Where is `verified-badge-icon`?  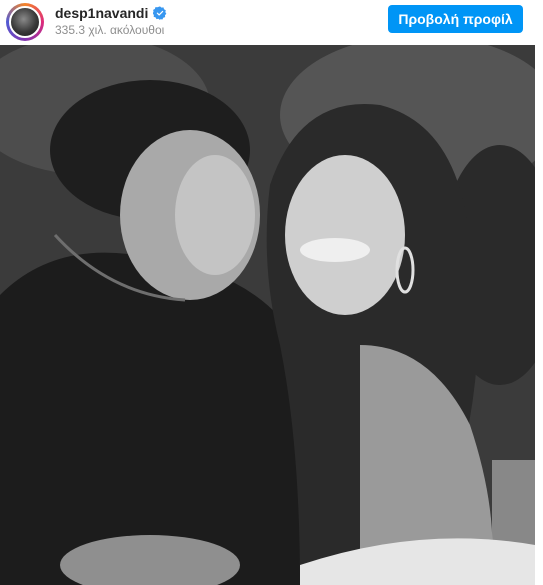 verified-badge-icon is located at coordinates (160, 13).